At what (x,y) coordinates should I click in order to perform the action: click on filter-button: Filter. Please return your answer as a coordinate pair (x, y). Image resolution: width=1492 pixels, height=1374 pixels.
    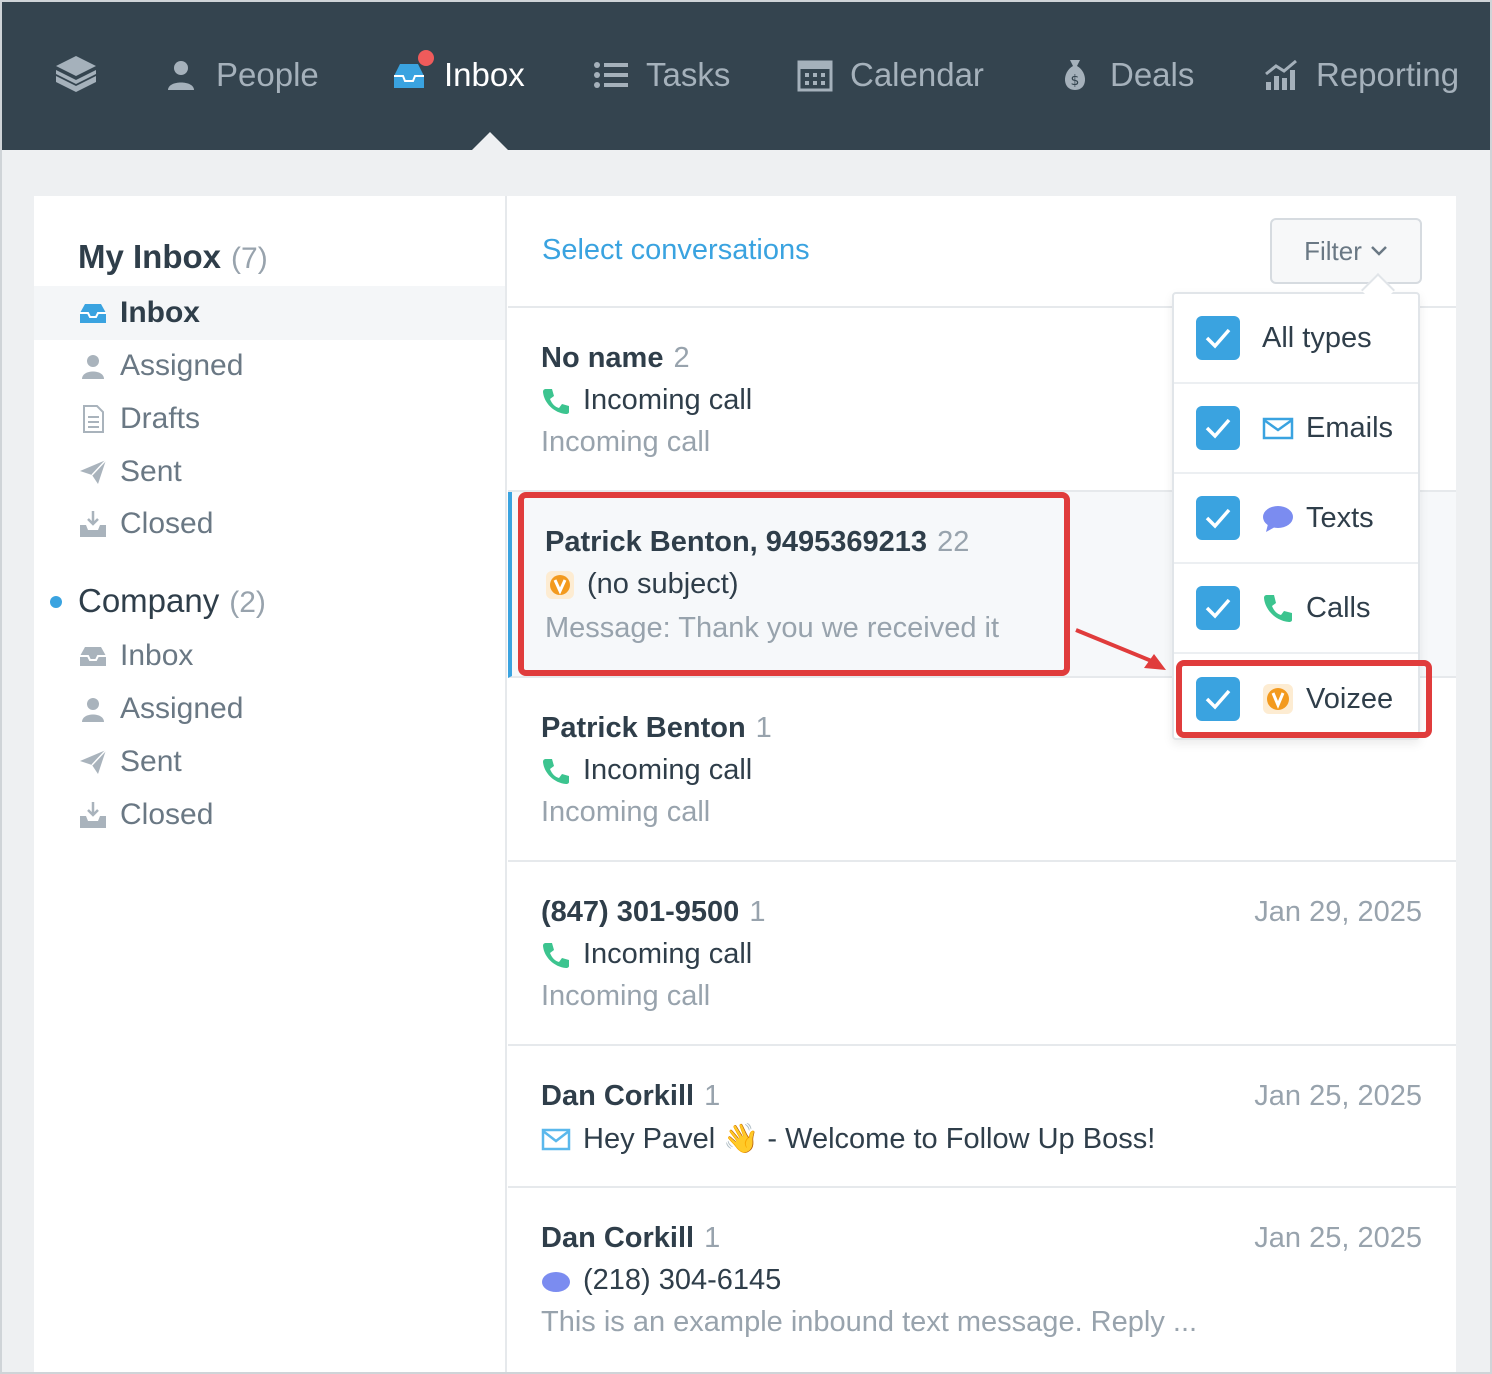
    Looking at the image, I should click on (1346, 251).